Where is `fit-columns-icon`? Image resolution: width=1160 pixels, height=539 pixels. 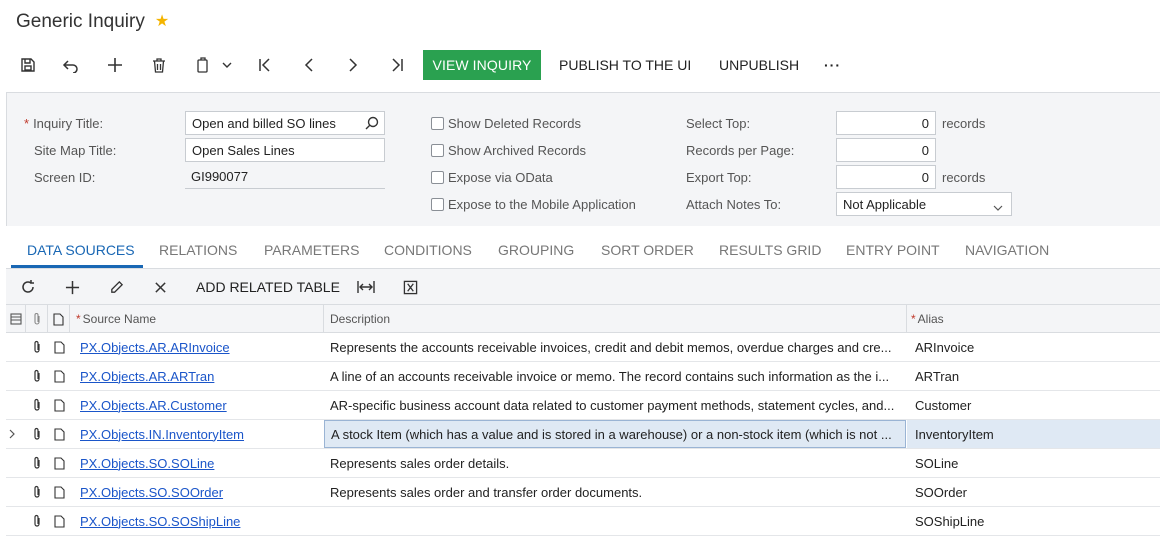
fit-columns-icon is located at coordinates (366, 287).